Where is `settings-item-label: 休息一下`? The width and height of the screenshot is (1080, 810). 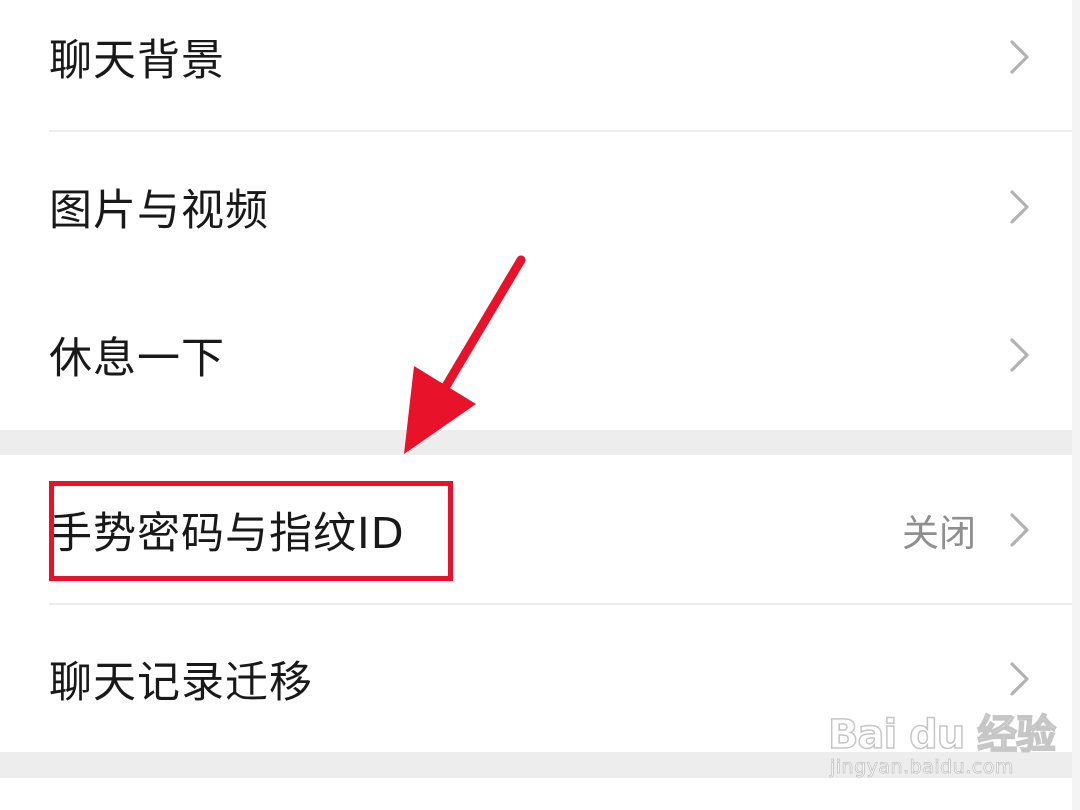 settings-item-label: 休息一下 is located at coordinates (137, 359).